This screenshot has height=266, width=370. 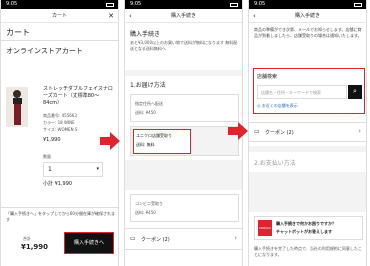 I want to click on search-button: ⌕, so click(x=355, y=92).